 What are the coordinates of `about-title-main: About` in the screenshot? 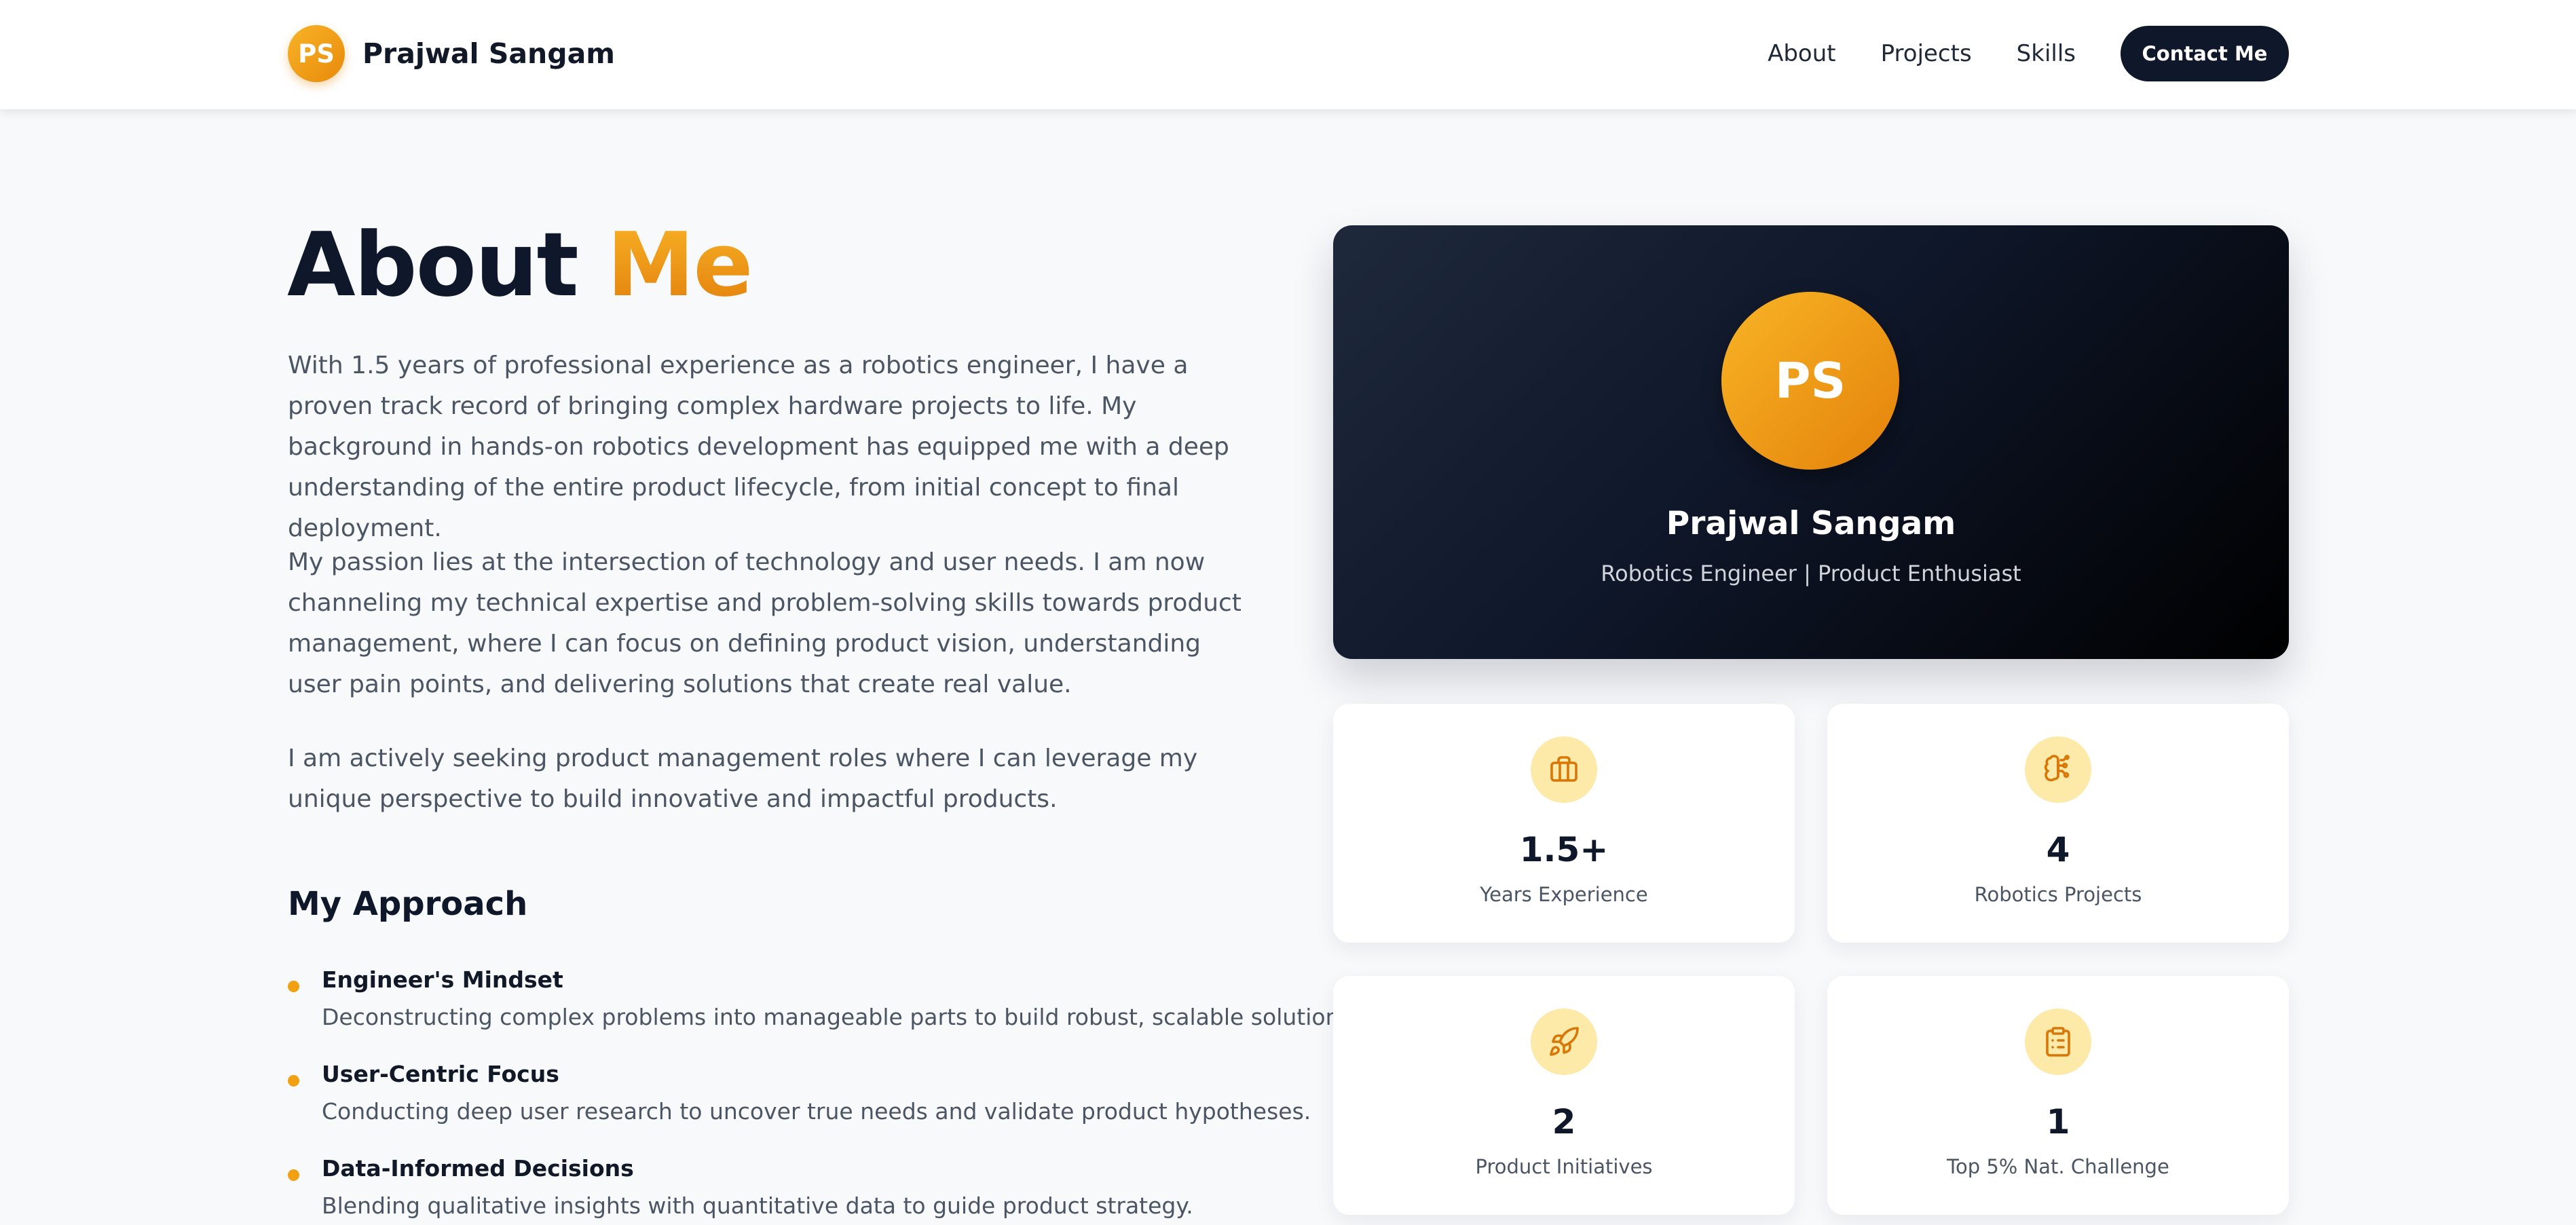 It's located at (433, 264).